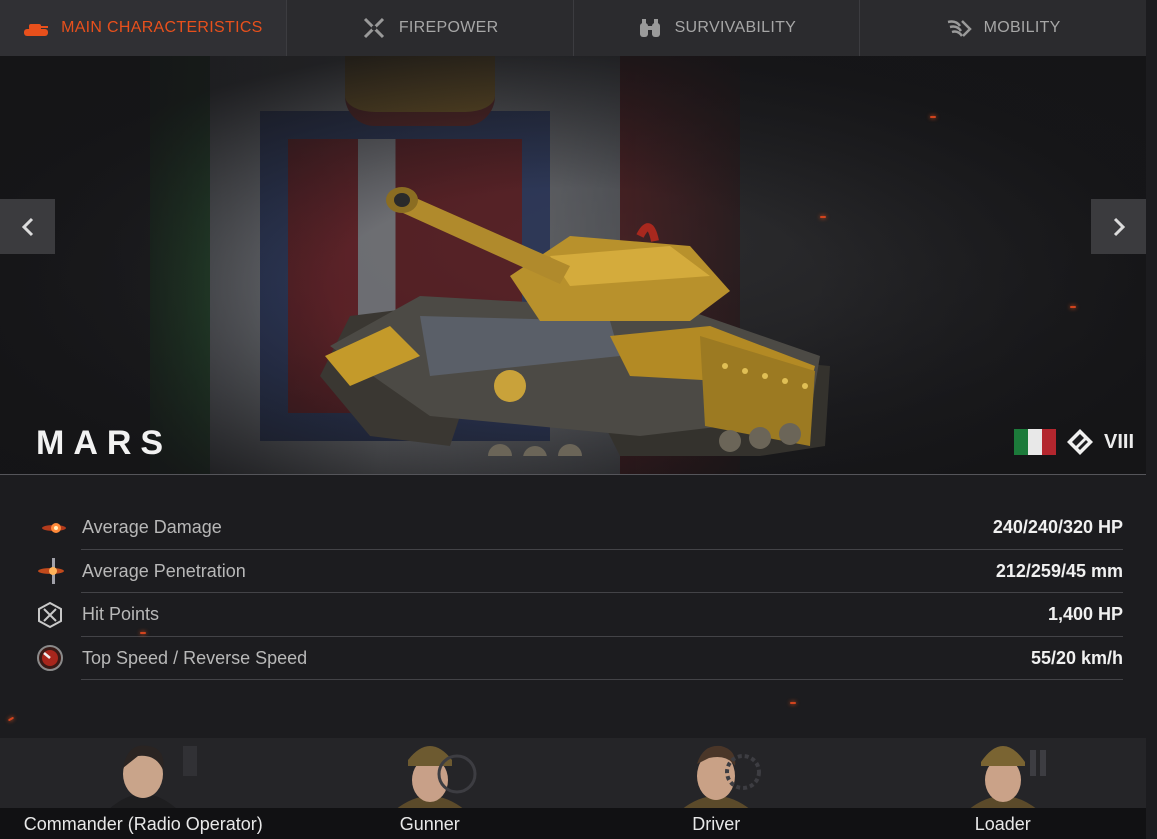 The image size is (1157, 839). Describe the element at coordinates (50, 658) in the screenshot. I see `speedometer-icon` at that location.